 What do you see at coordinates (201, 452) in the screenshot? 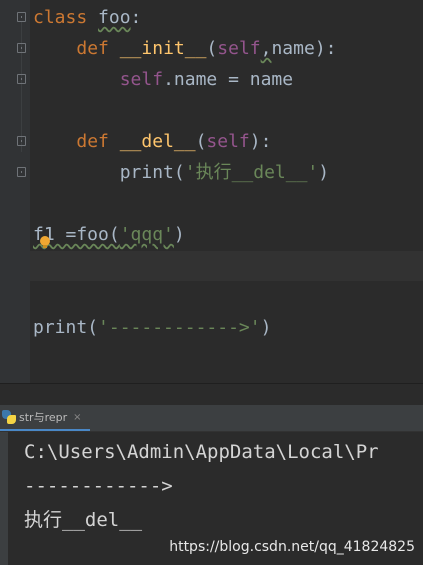
I see `console-line: C:\Users\Admin\AppData\Local\Pr` at bounding box center [201, 452].